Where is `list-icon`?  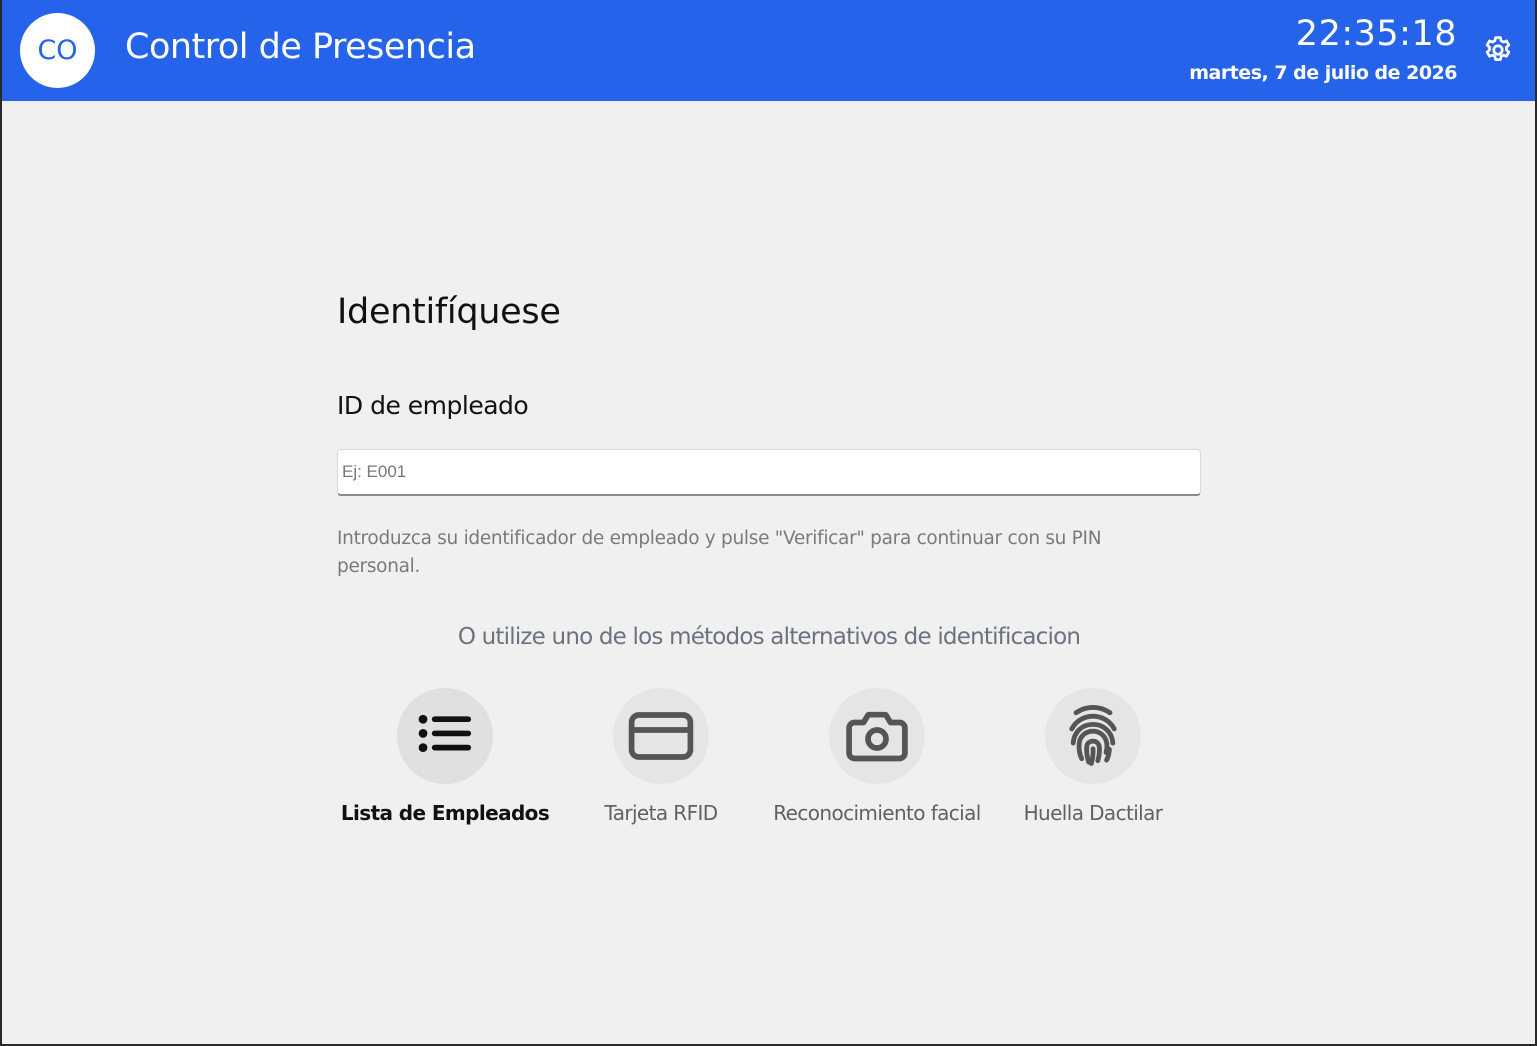 list-icon is located at coordinates (445, 733).